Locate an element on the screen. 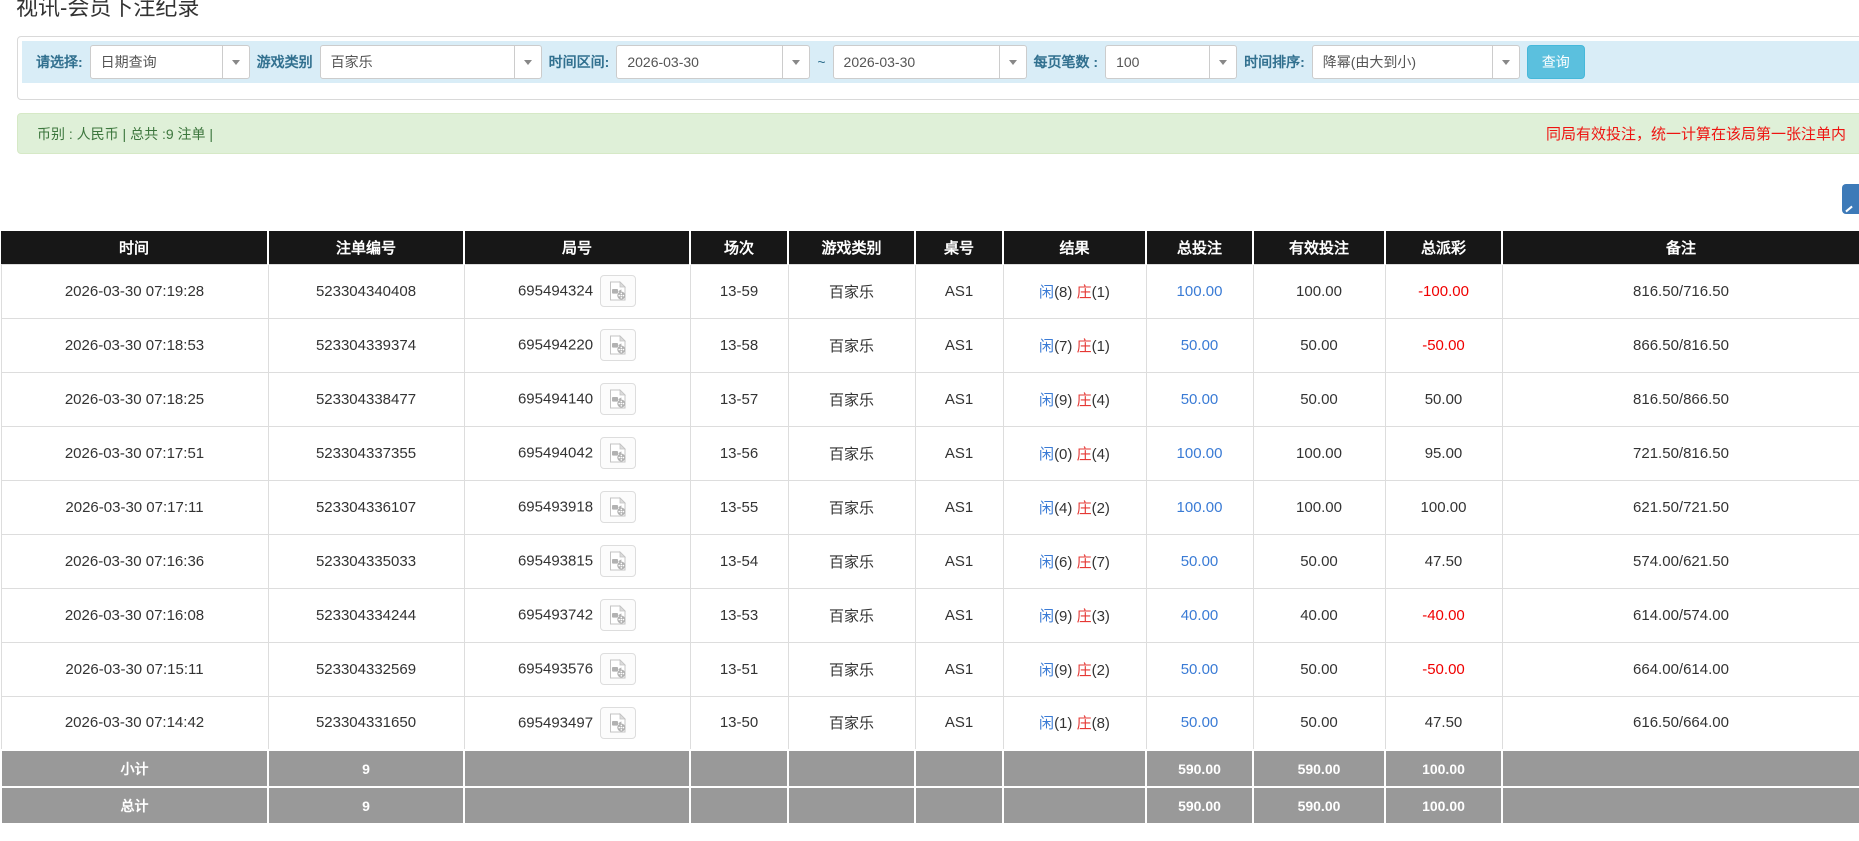  column-header: 时间 is located at coordinates (135, 247).